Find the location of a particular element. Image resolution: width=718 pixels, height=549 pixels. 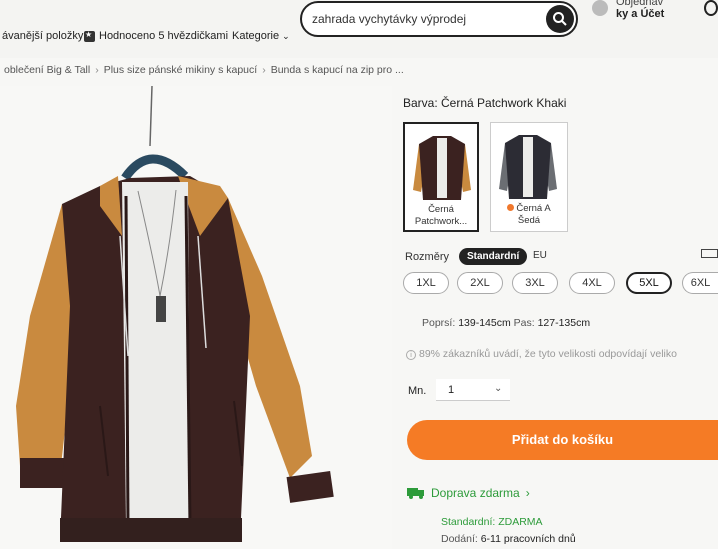

add-to-cart-button: Přidat do košíku is located at coordinates (562, 440).